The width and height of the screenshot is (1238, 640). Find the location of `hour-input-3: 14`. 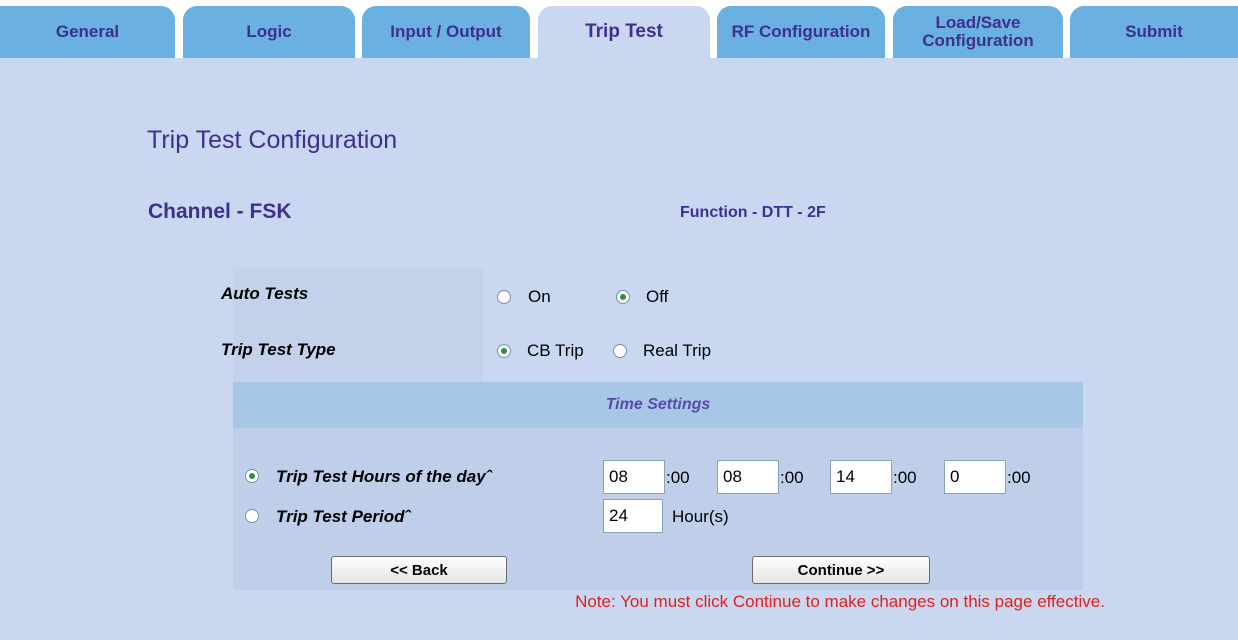

hour-input-3: 14 is located at coordinates (861, 477).